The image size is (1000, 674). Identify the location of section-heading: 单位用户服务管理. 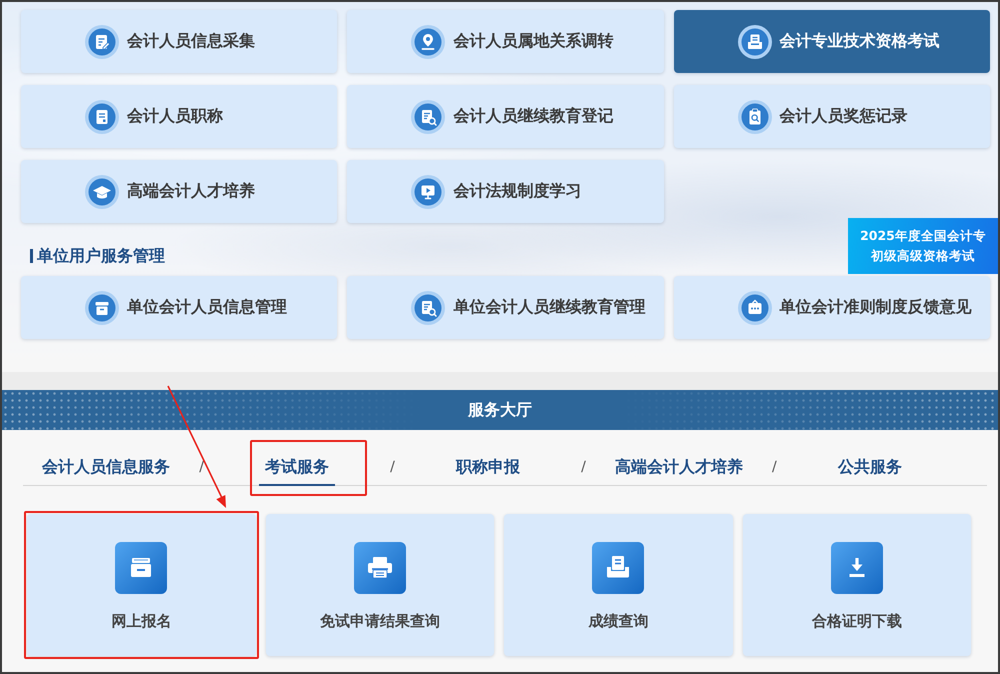
(101, 256).